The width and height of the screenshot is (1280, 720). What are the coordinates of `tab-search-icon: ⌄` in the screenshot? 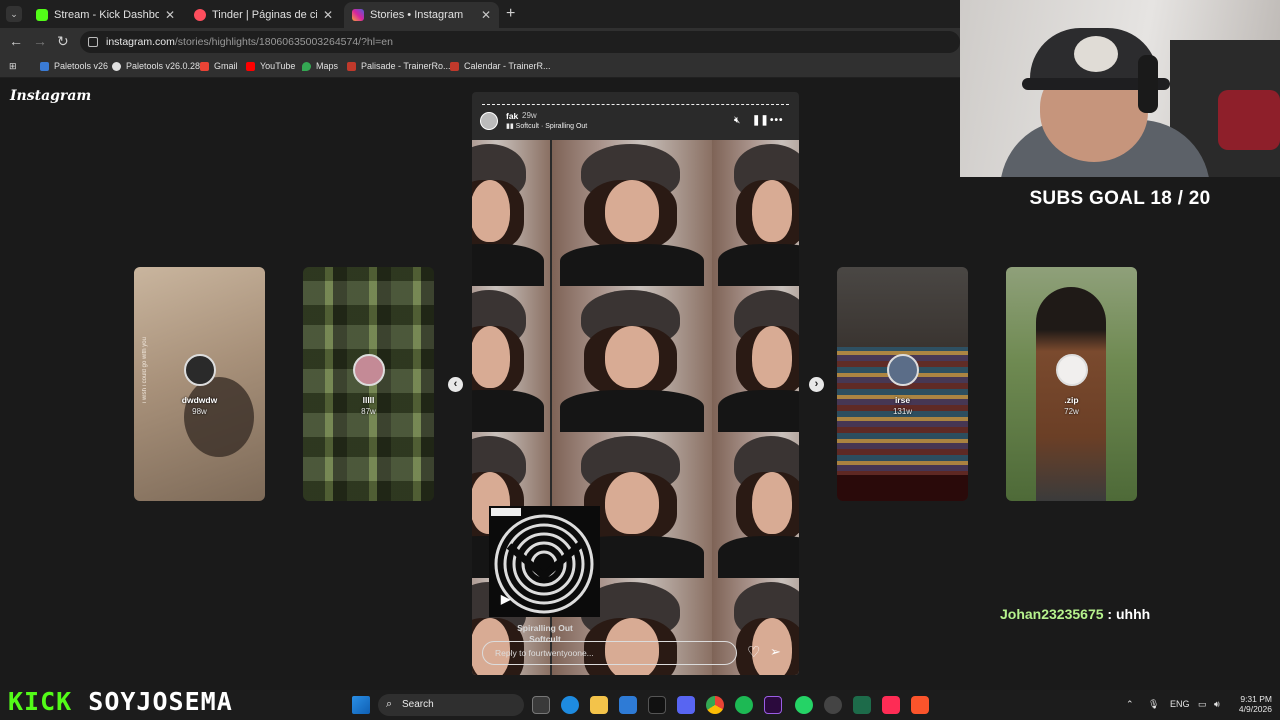 It's located at (14, 14).